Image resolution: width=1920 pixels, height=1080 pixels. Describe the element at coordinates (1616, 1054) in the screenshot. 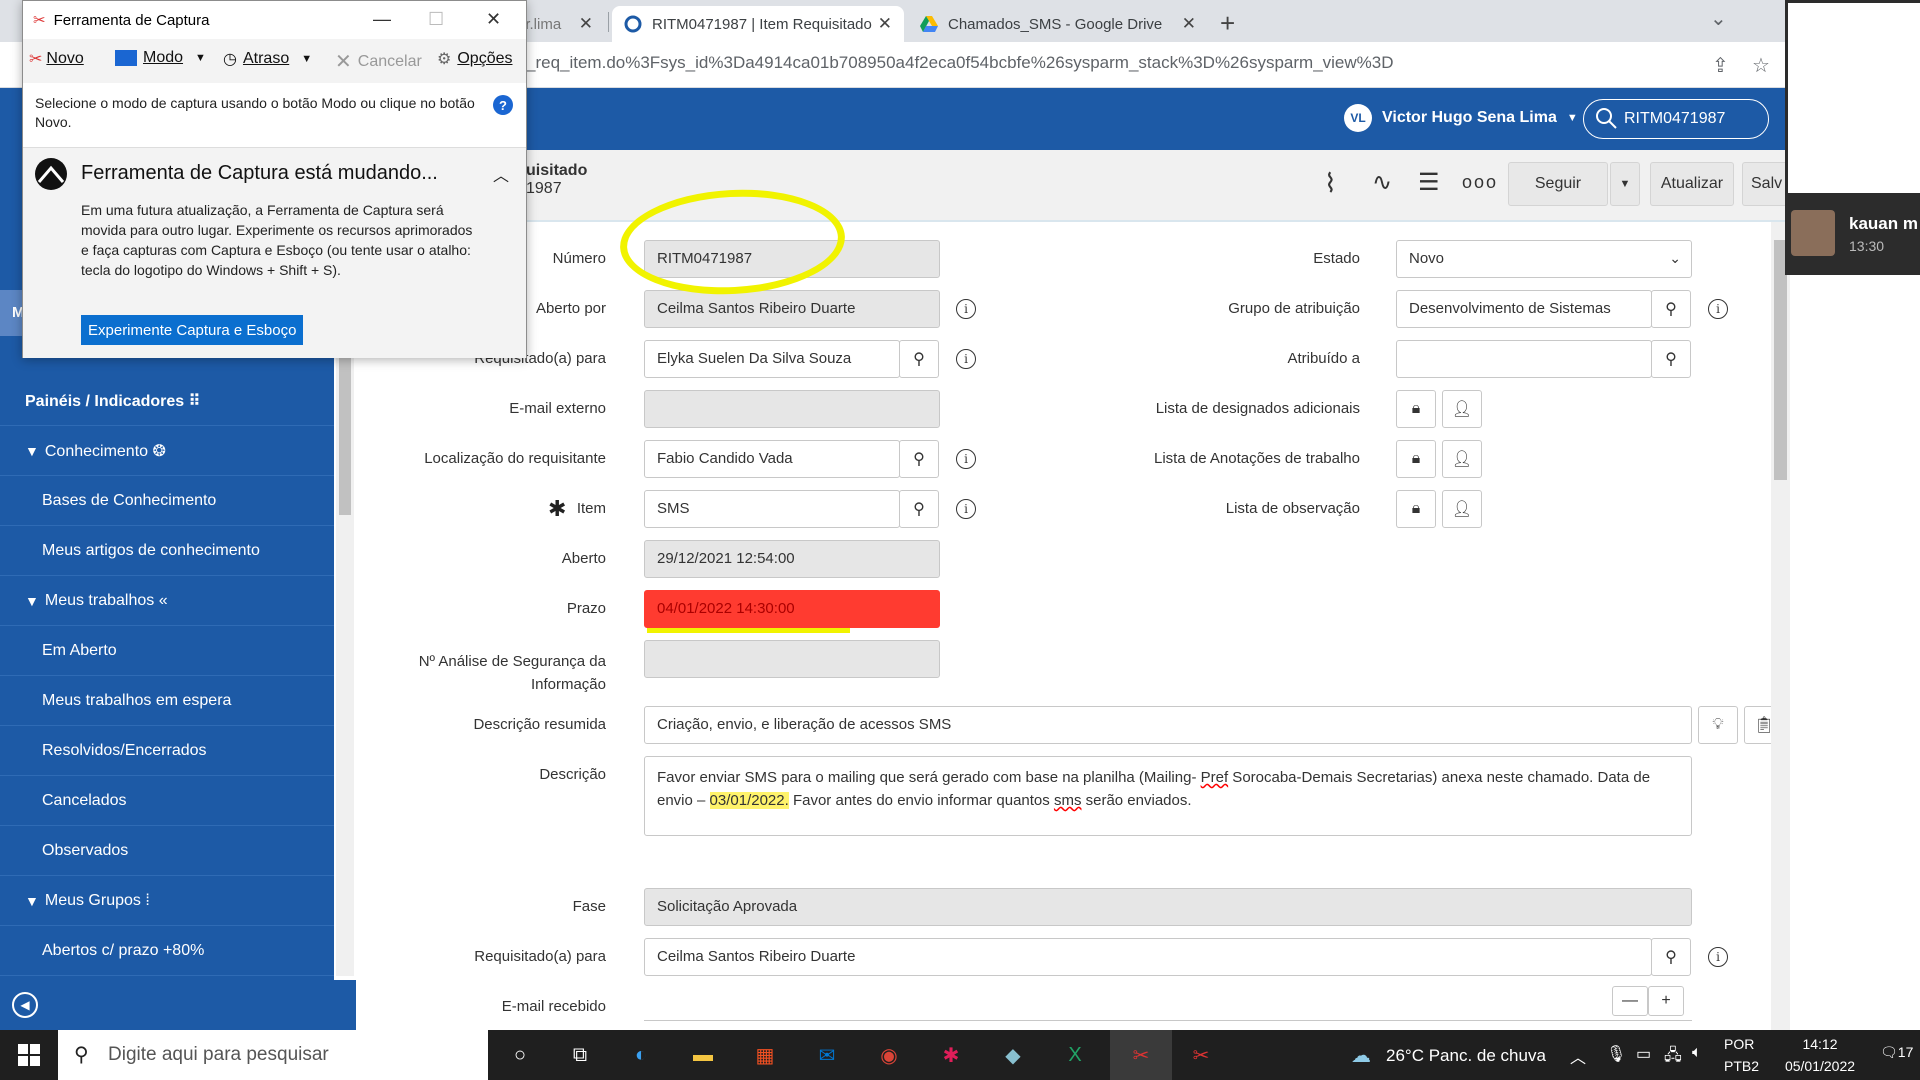

I see `microphone-icon: 🎙︎` at that location.